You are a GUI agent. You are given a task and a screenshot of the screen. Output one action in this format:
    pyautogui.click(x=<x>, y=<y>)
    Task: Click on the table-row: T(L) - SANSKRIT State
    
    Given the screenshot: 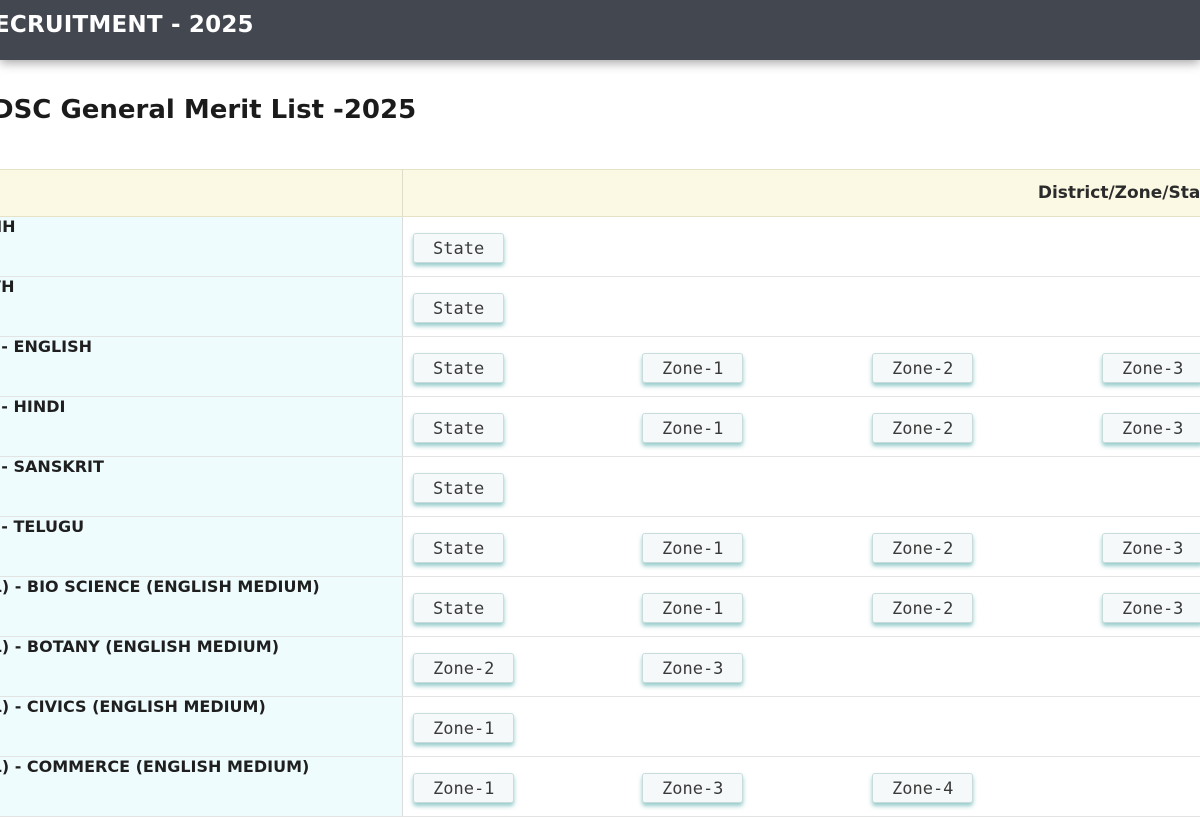 What is the action you would take?
    pyautogui.click(x=600, y=487)
    